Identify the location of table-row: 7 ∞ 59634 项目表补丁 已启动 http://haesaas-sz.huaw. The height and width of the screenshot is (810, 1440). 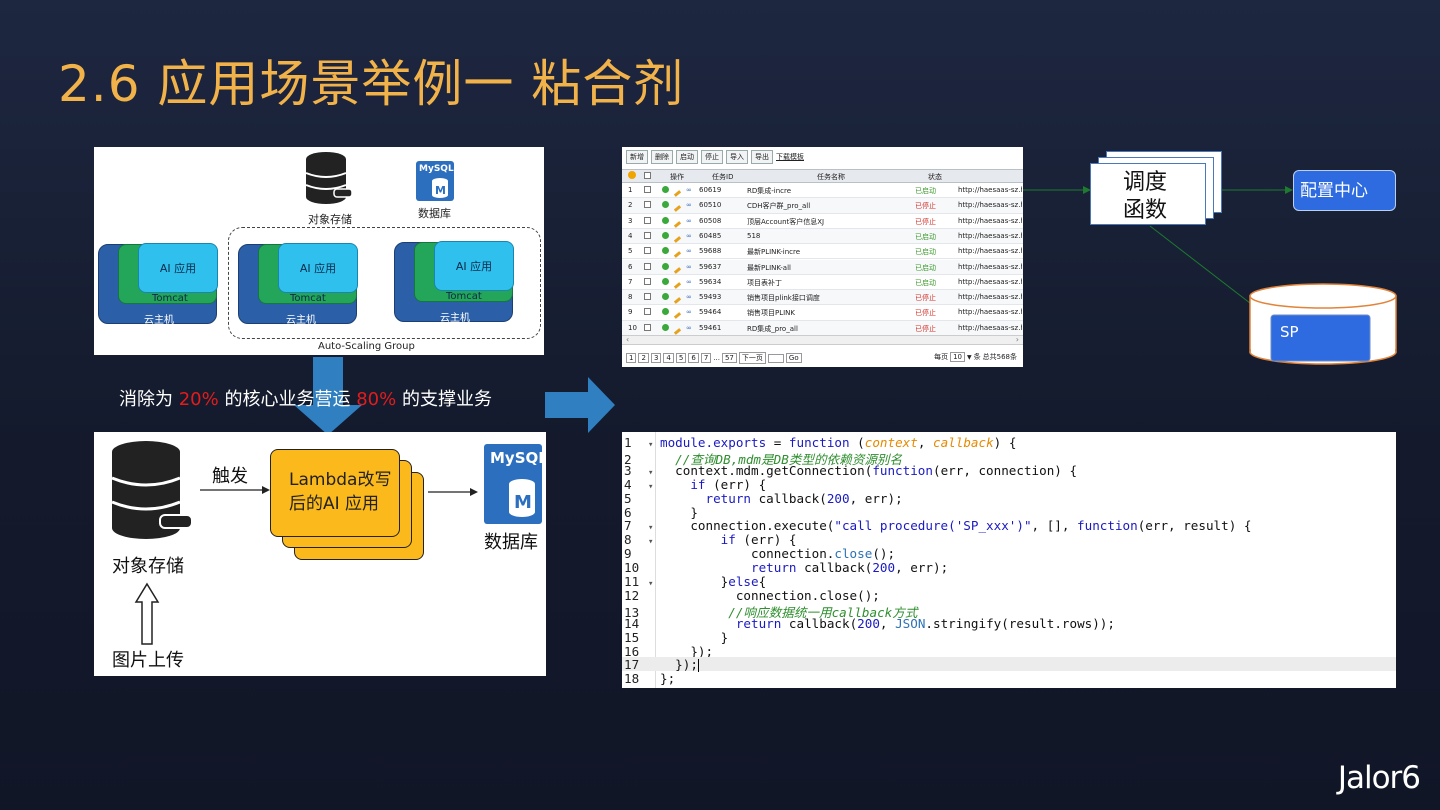
(822, 283).